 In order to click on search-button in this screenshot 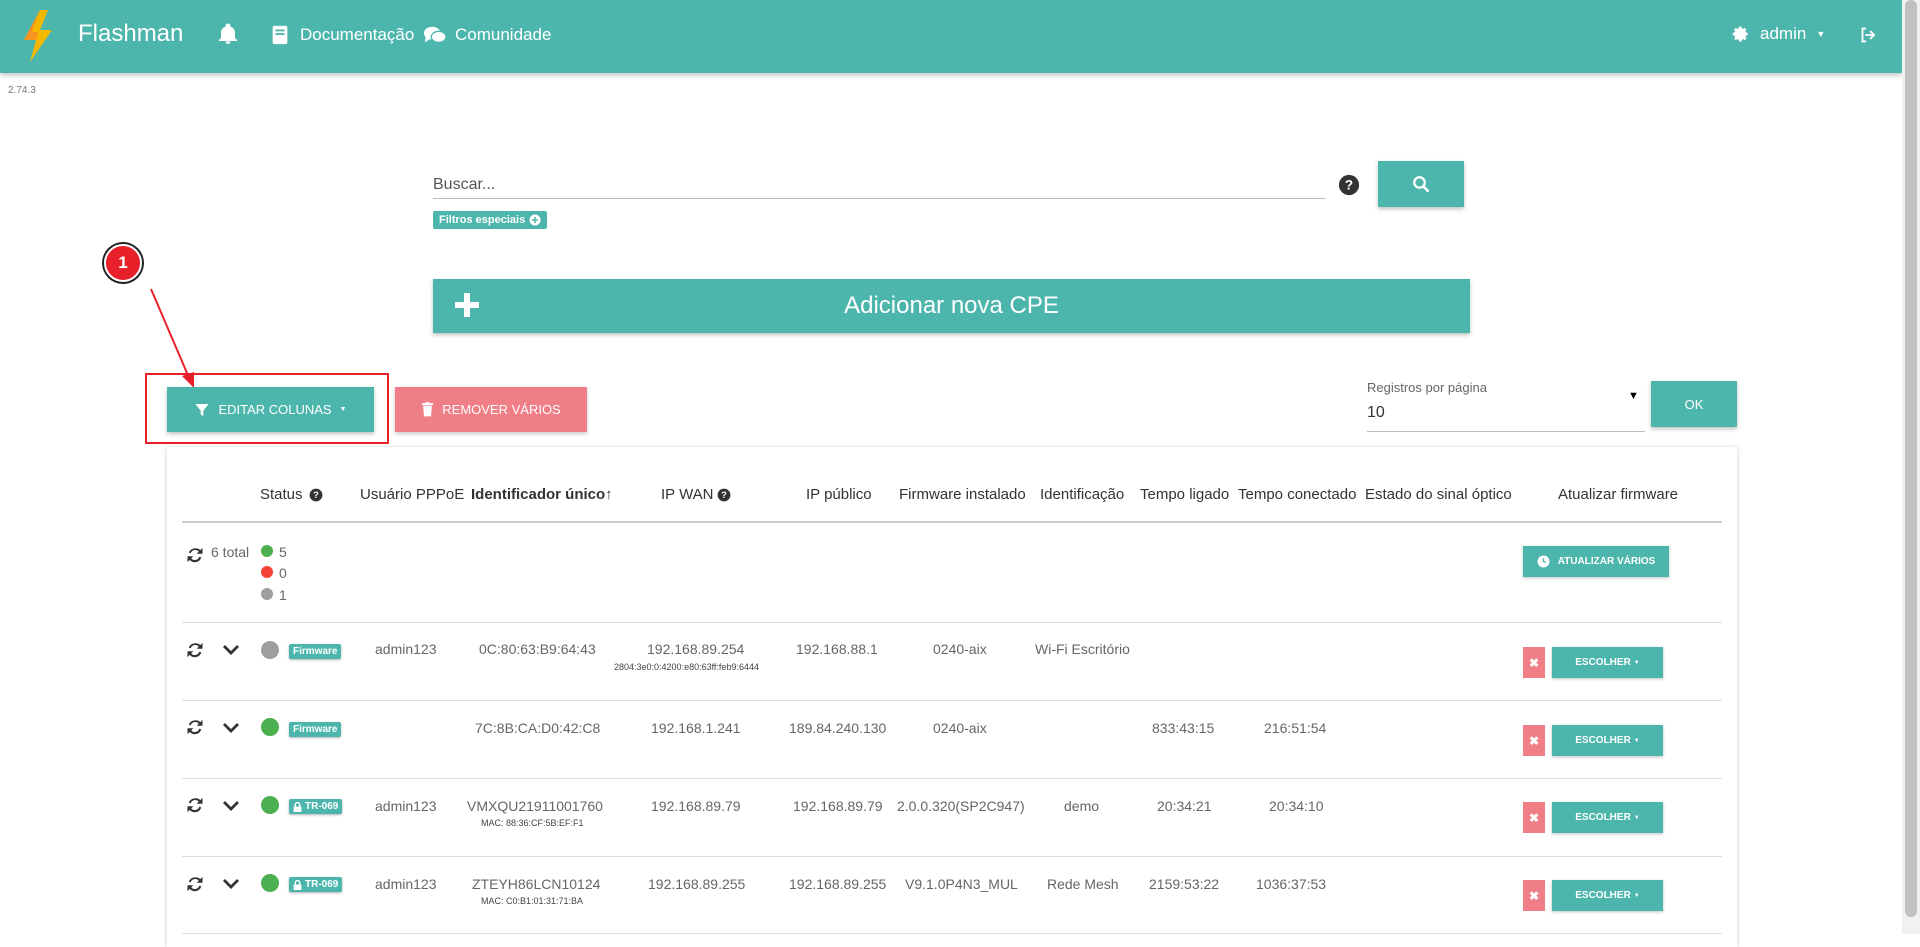, I will do `click(1421, 184)`.